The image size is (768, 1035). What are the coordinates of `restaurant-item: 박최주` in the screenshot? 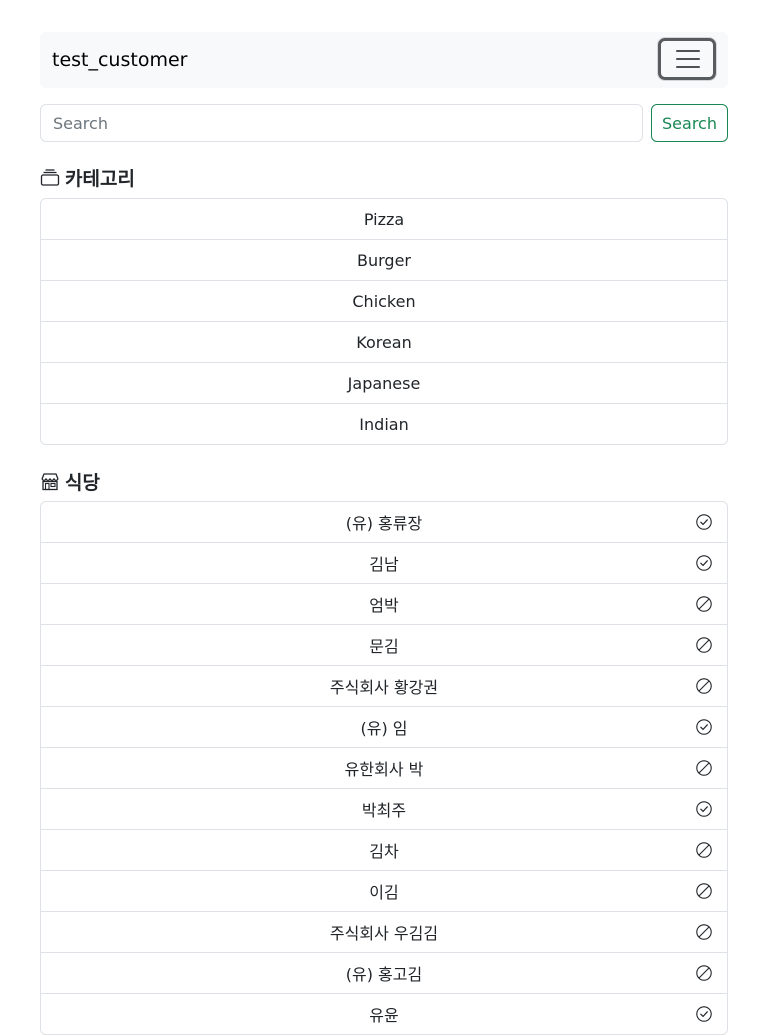 It's located at (384, 808).